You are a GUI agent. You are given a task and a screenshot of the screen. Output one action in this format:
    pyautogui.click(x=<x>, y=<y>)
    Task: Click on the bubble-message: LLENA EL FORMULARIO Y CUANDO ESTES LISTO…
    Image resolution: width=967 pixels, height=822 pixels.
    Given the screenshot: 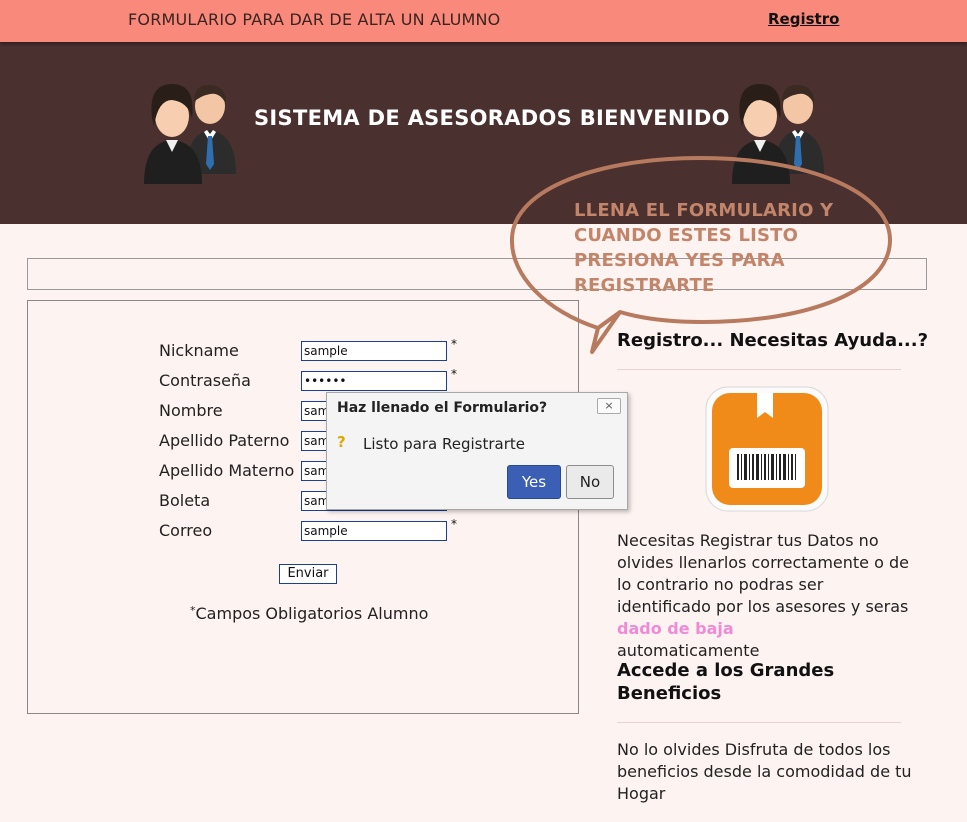 What is the action you would take?
    pyautogui.click(x=704, y=248)
    